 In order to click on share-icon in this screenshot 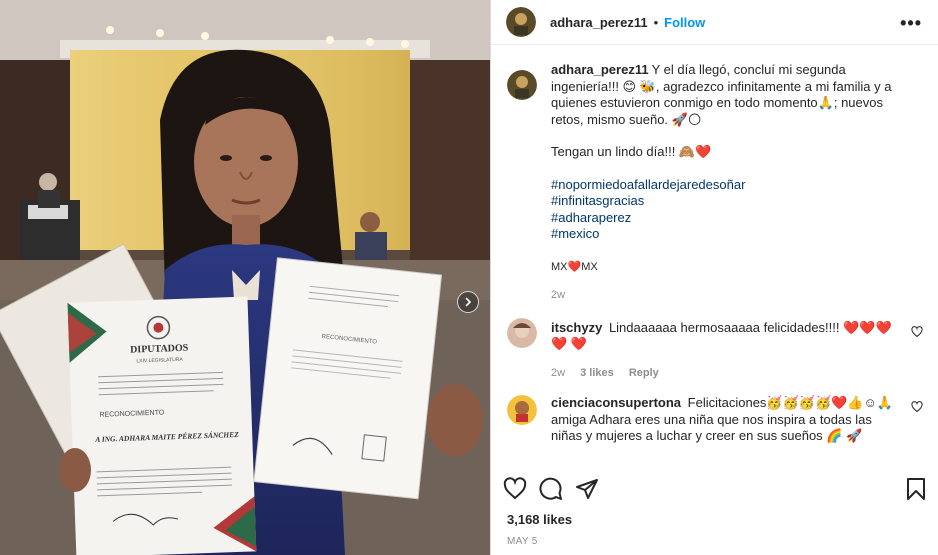, I will do `click(587, 489)`.